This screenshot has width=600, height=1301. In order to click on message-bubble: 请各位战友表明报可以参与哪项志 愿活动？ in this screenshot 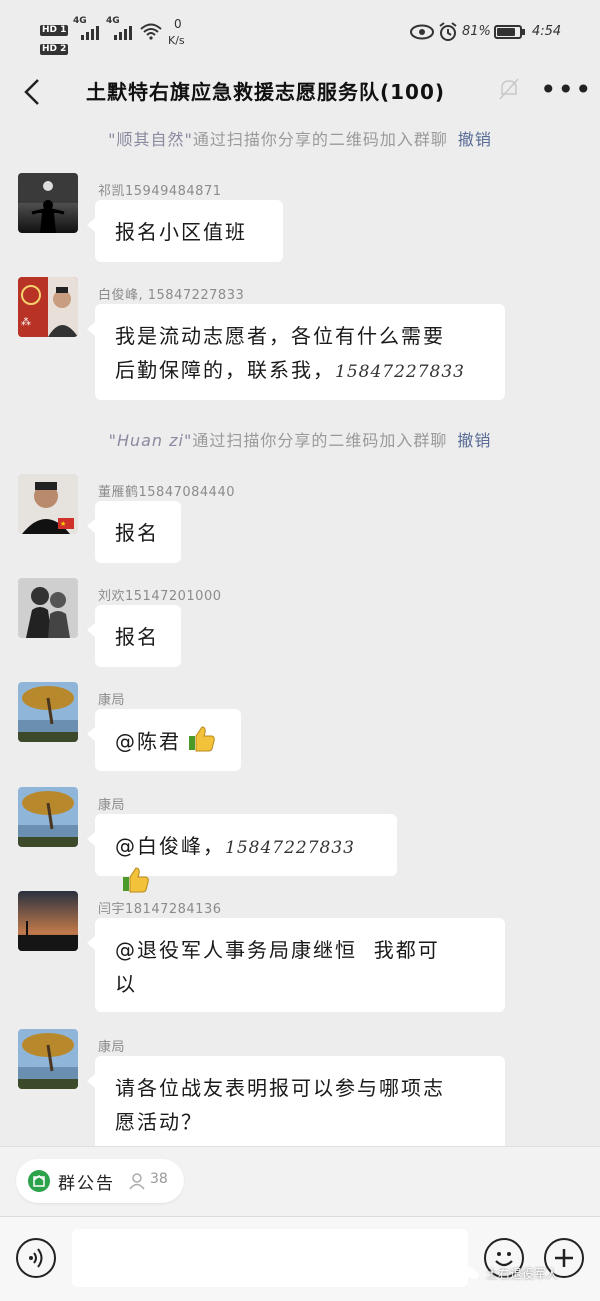, I will do `click(296, 1106)`.